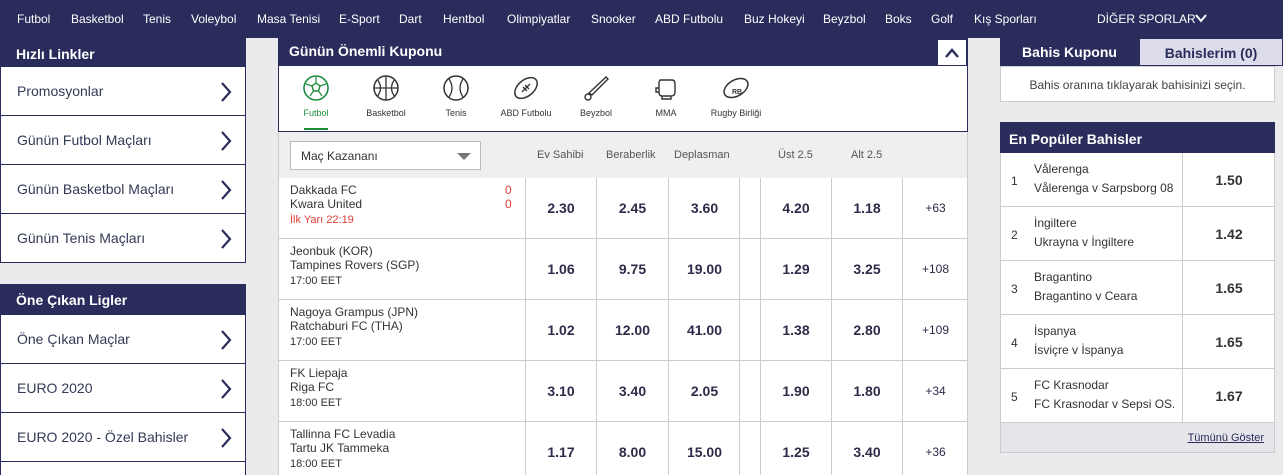 Image resolution: width=1283 pixels, height=475 pixels. I want to click on nav-item-futbol: Futbol, so click(33, 19).